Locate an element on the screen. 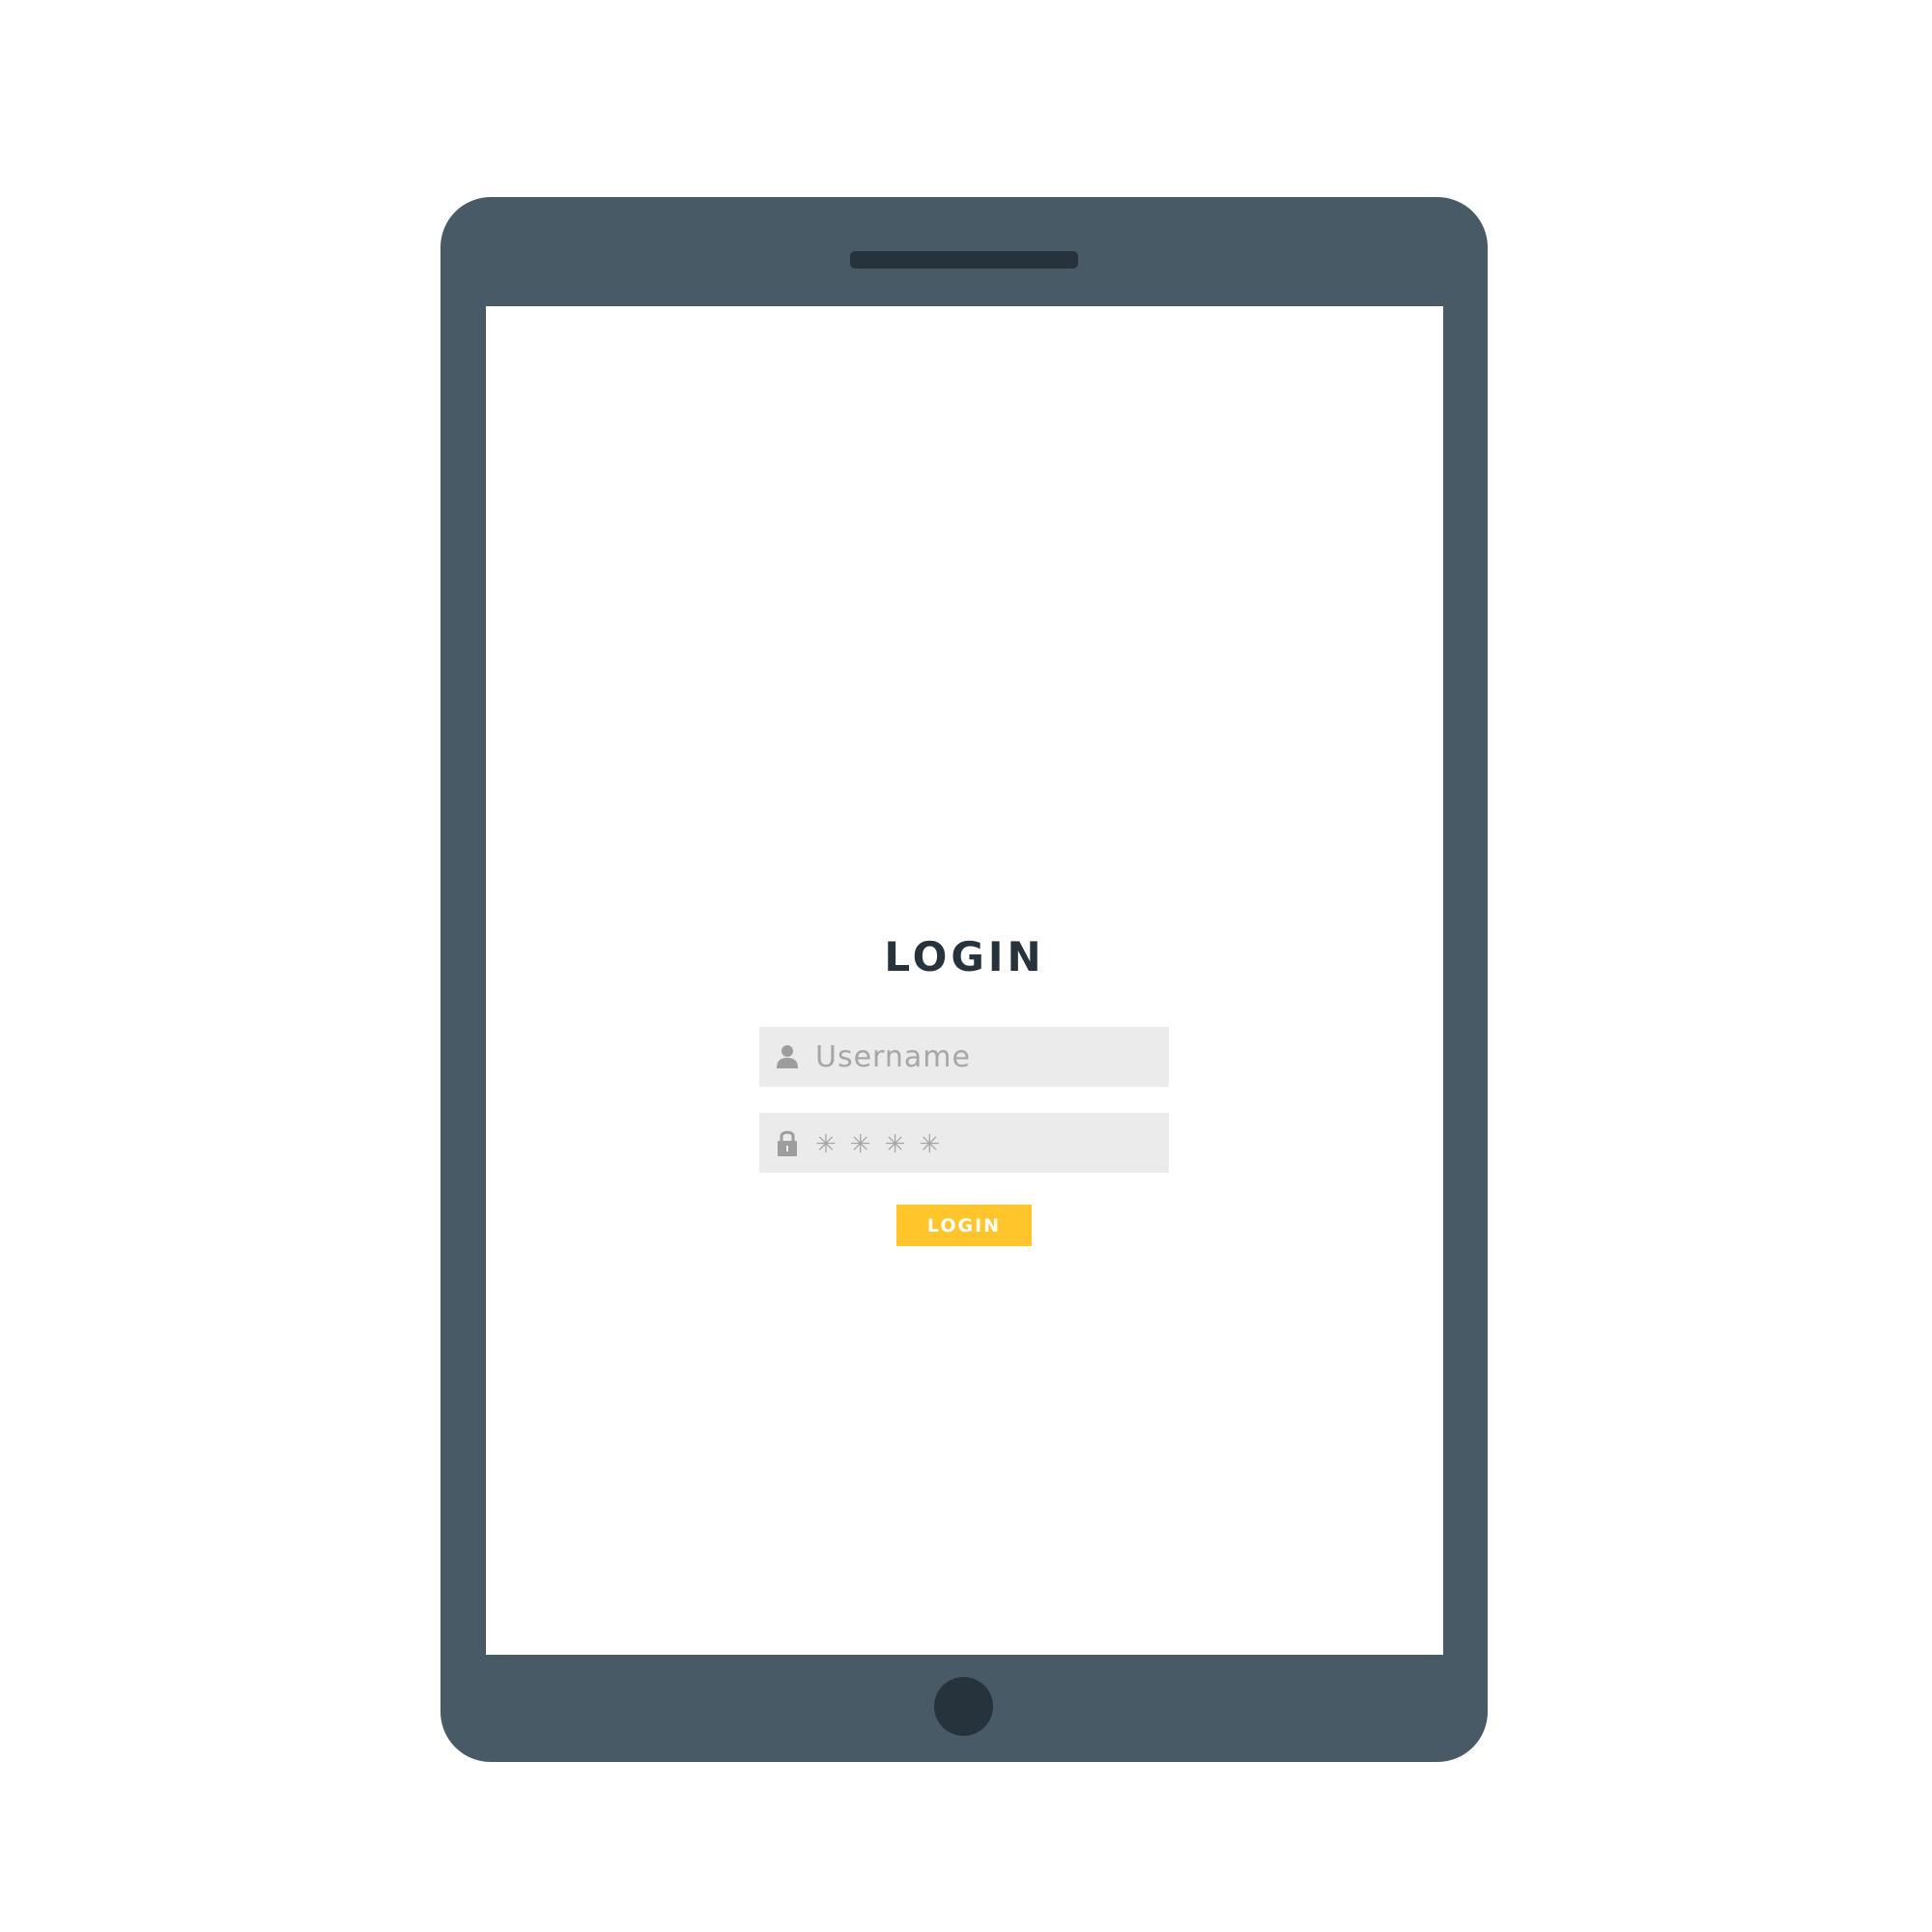 This screenshot has width=1932, height=1932. password-field: ✳✳✳✳ is located at coordinates (964, 1143).